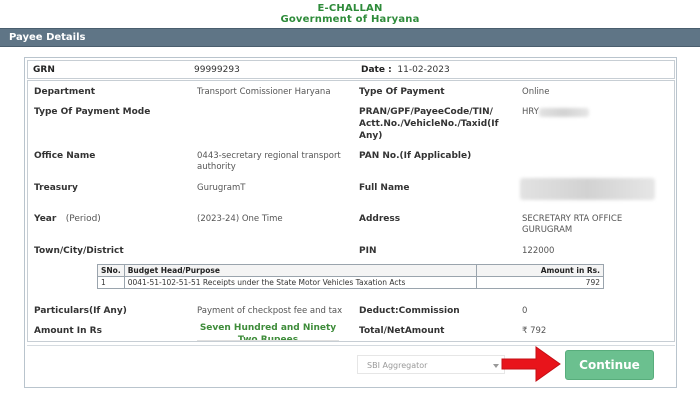 The height and width of the screenshot is (404, 700). I want to click on year-value: (2023-24) One Time, so click(240, 219).